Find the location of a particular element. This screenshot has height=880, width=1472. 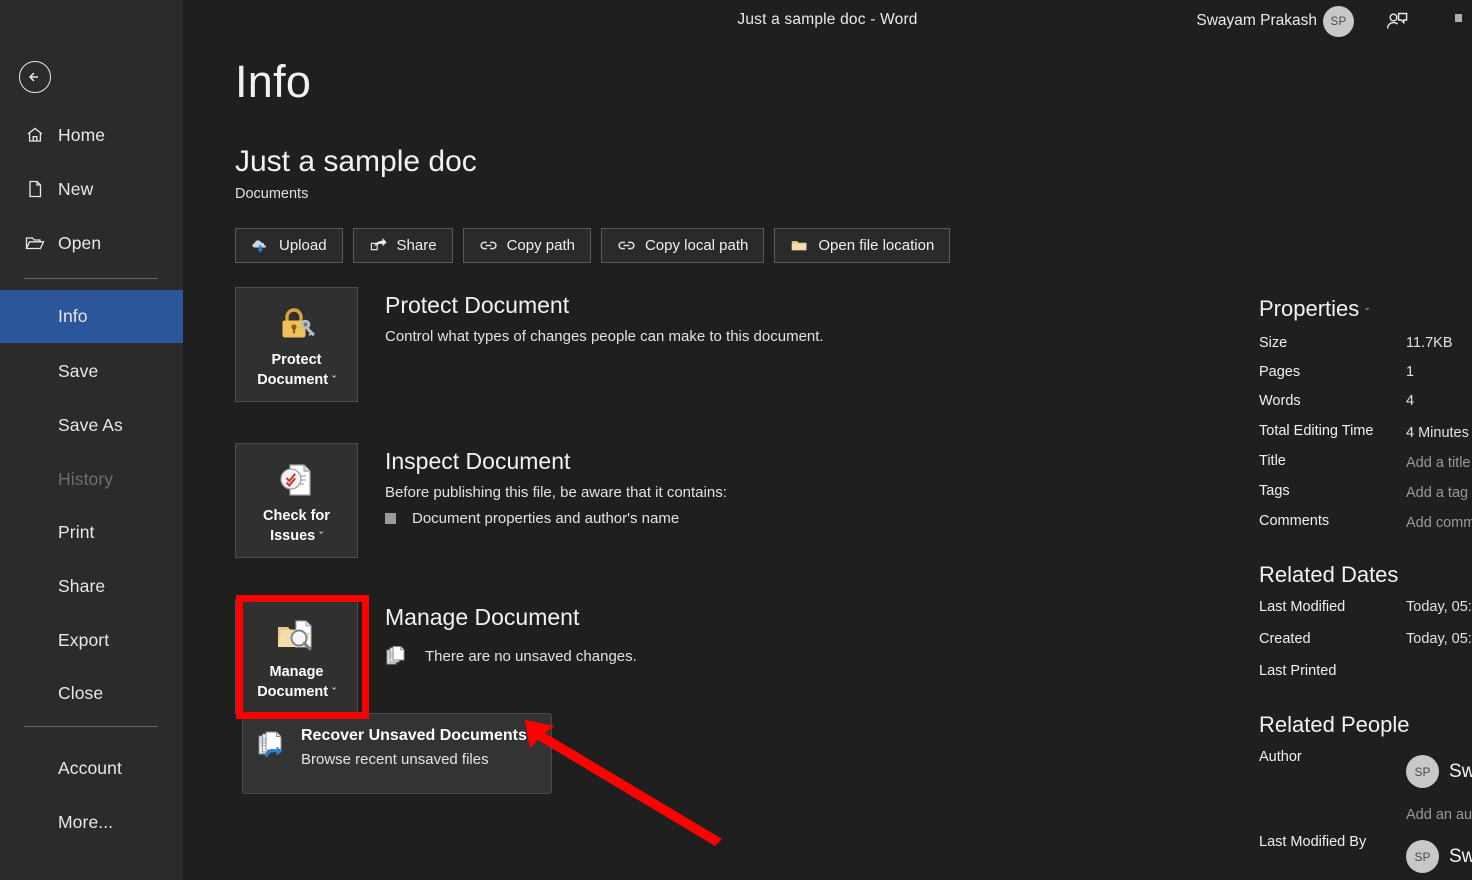

bullet-label: Document properties and author's name is located at coordinates (546, 518).